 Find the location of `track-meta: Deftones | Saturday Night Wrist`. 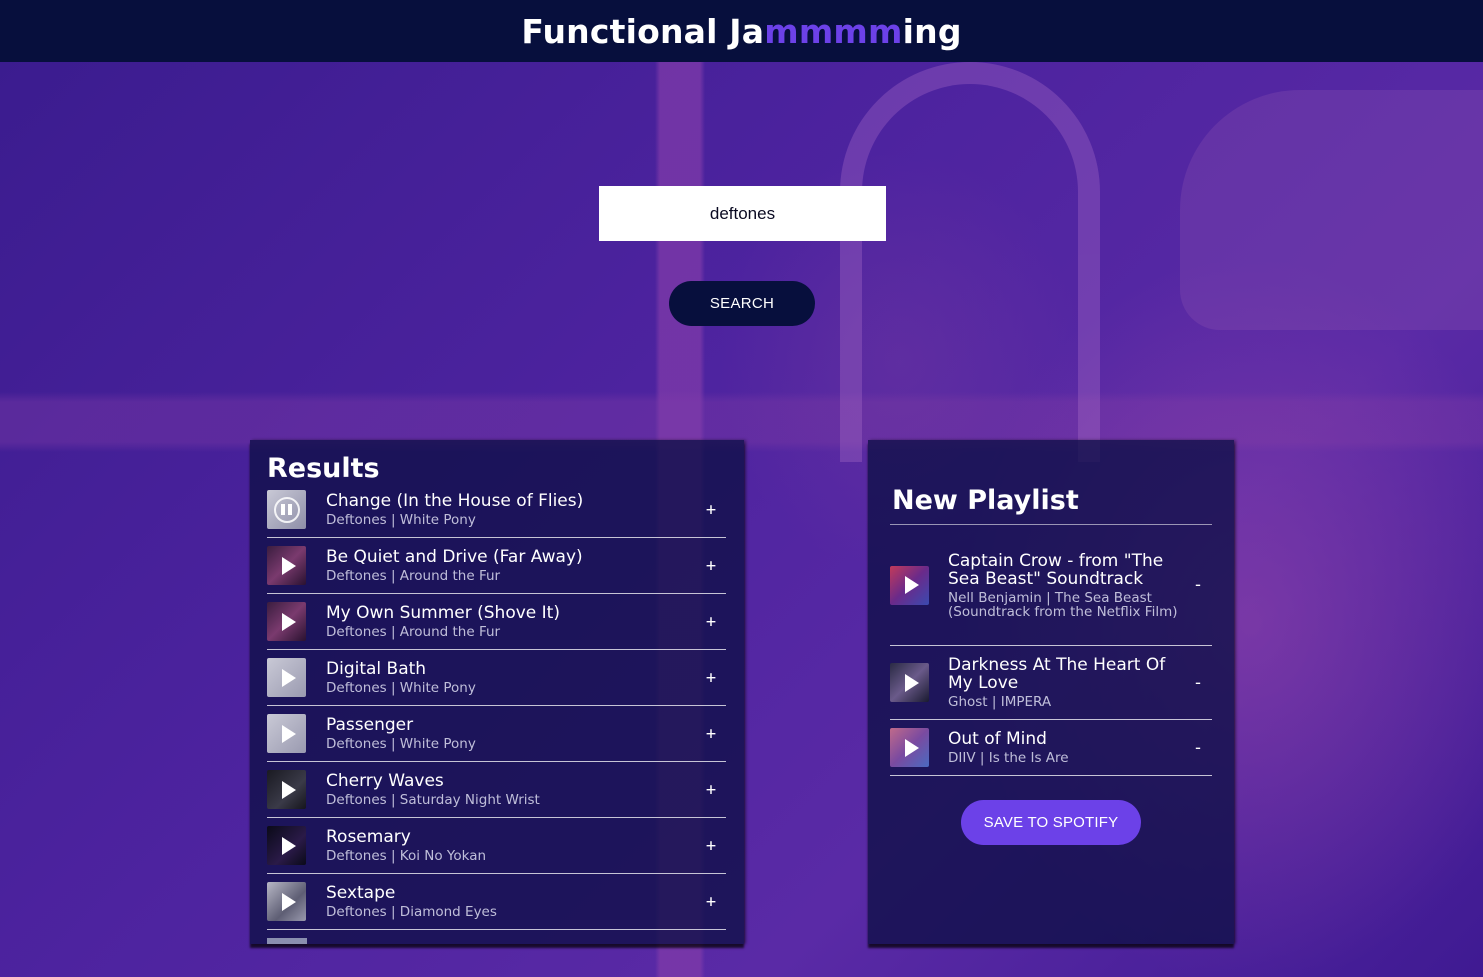

track-meta: Deftones | Saturday Night Wrist is located at coordinates (433, 800).